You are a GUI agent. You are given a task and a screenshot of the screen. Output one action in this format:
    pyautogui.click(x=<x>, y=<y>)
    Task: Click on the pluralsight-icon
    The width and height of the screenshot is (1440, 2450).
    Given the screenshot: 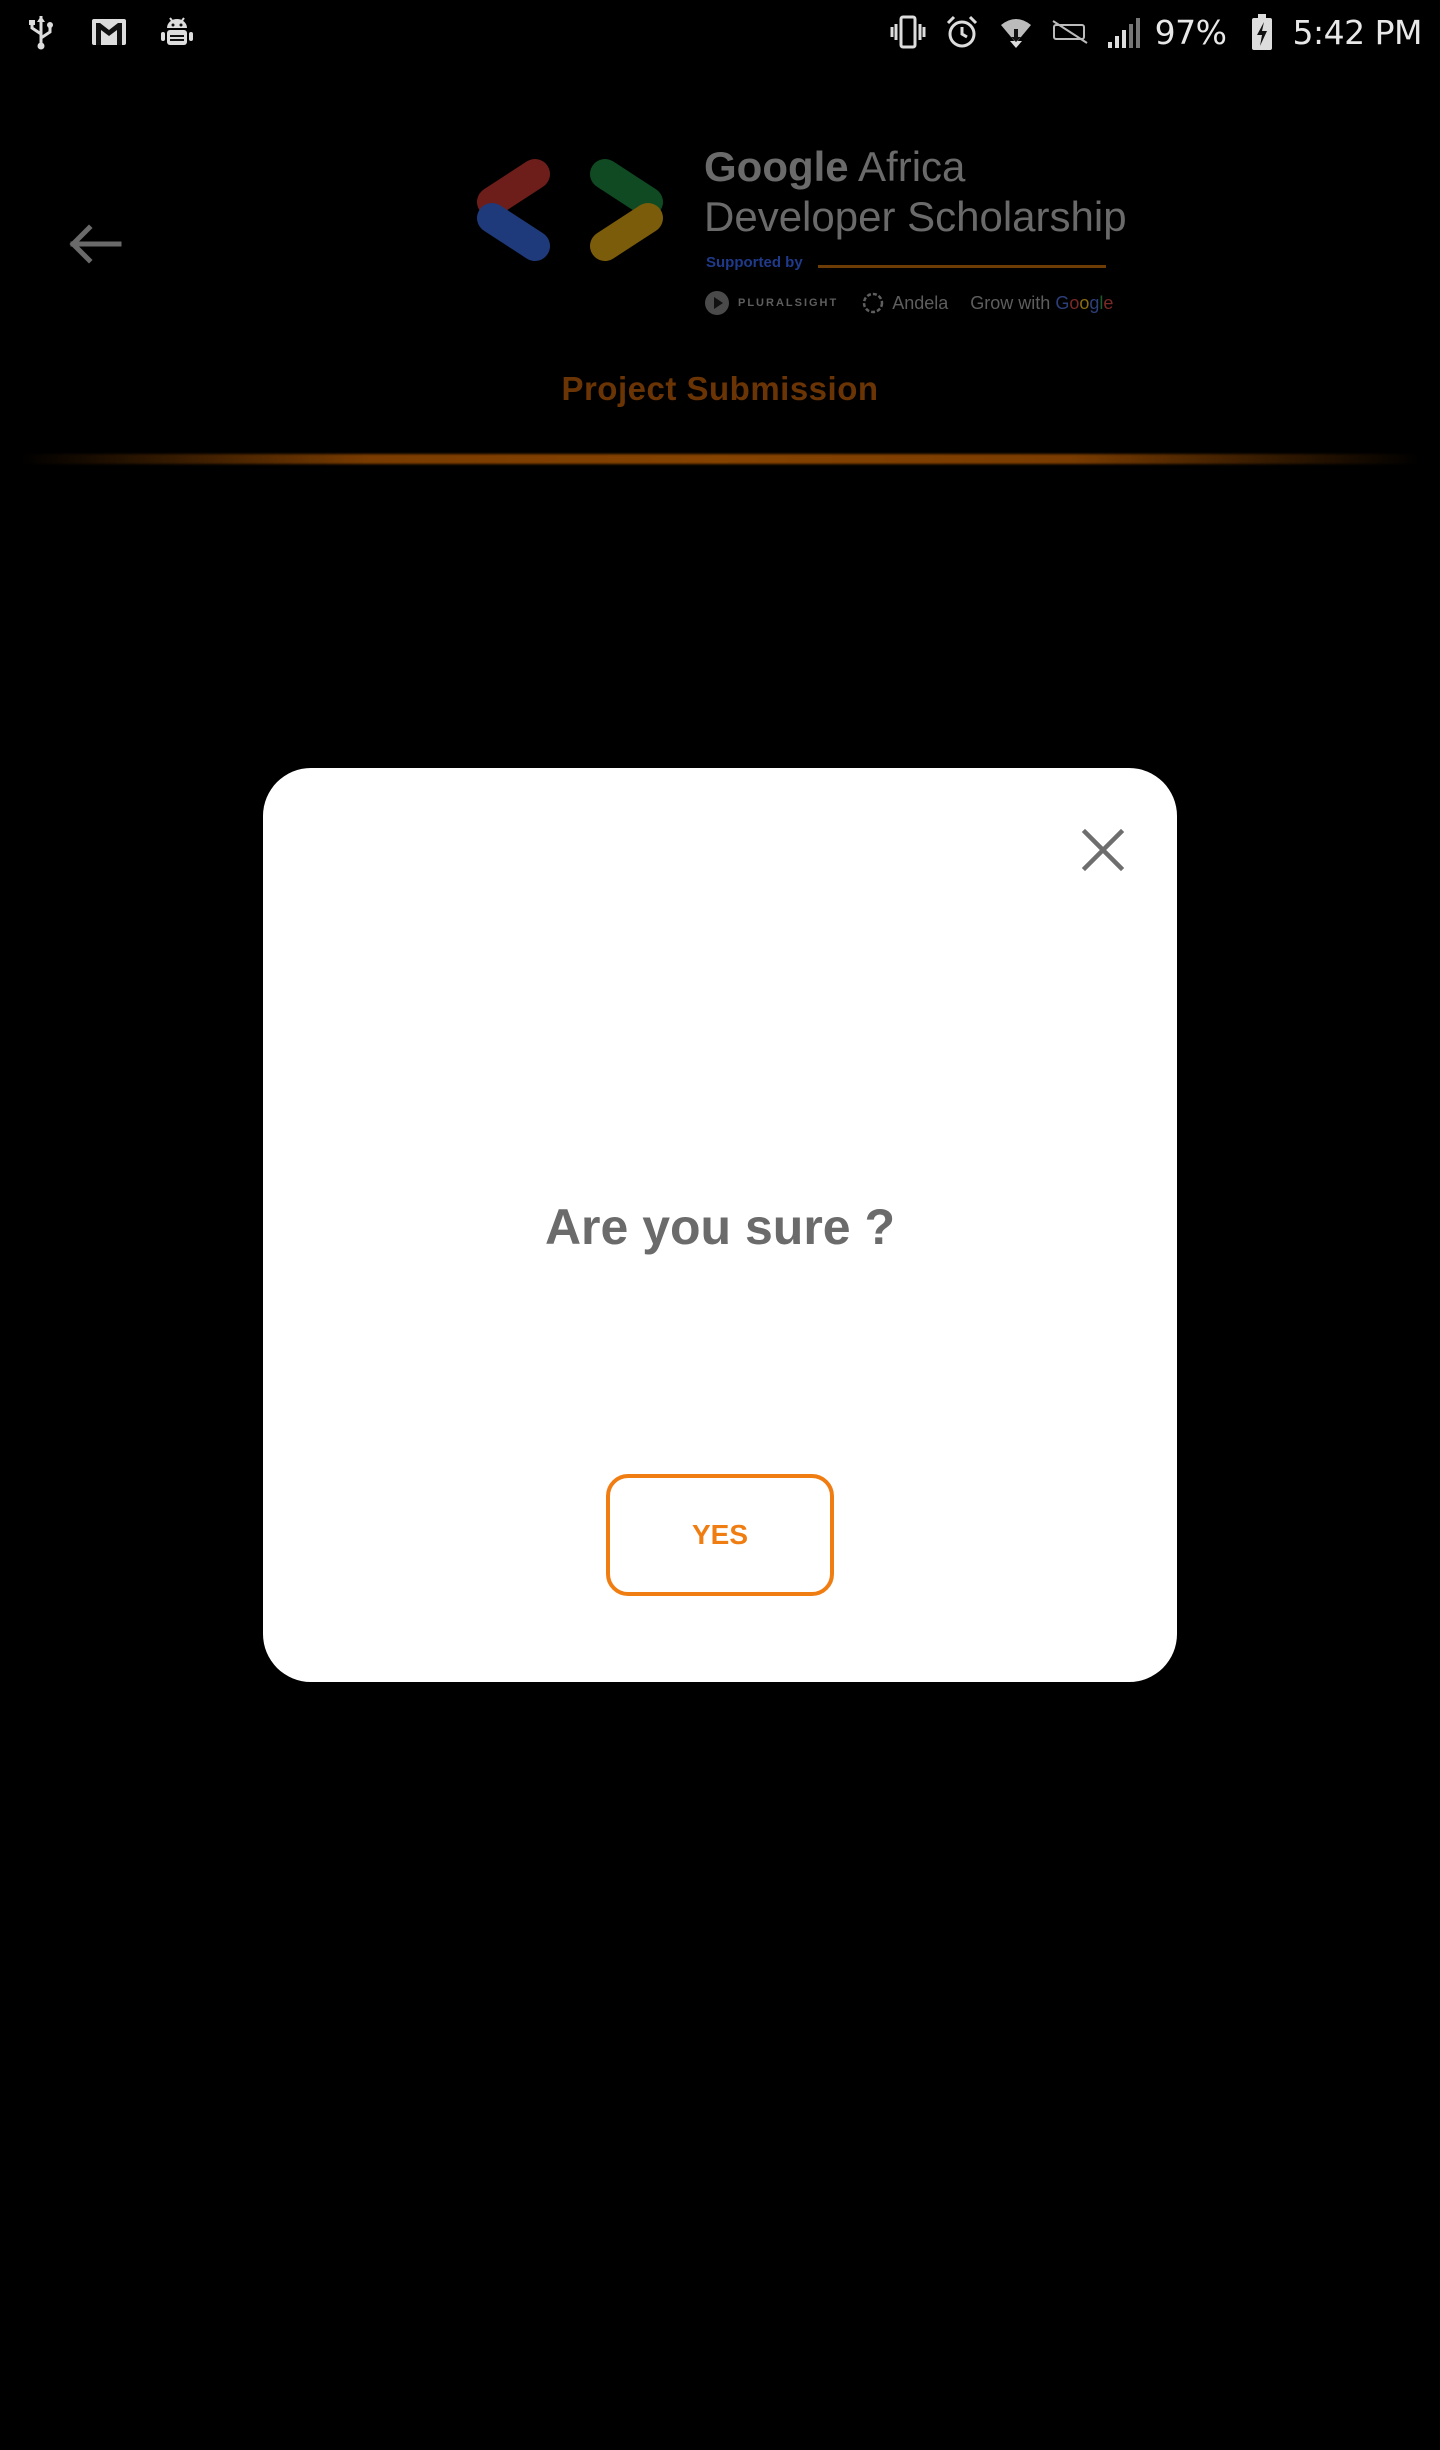 What is the action you would take?
    pyautogui.click(x=717, y=303)
    